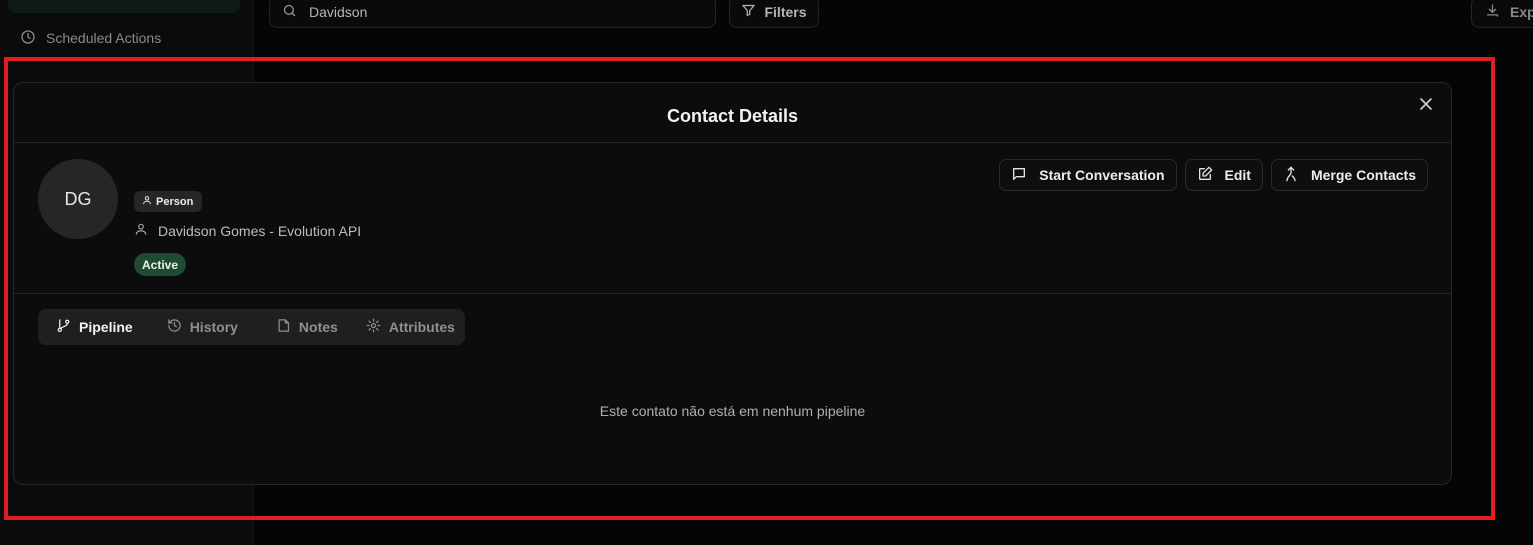 The width and height of the screenshot is (1533, 545). I want to click on tab-attributes: Attributes, so click(410, 327).